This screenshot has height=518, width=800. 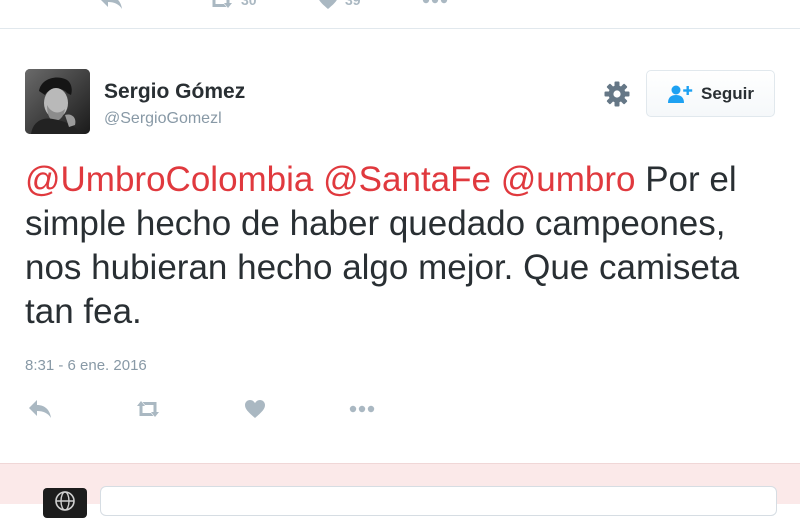 I want to click on previous-like-button: 39, so click(x=339, y=5).